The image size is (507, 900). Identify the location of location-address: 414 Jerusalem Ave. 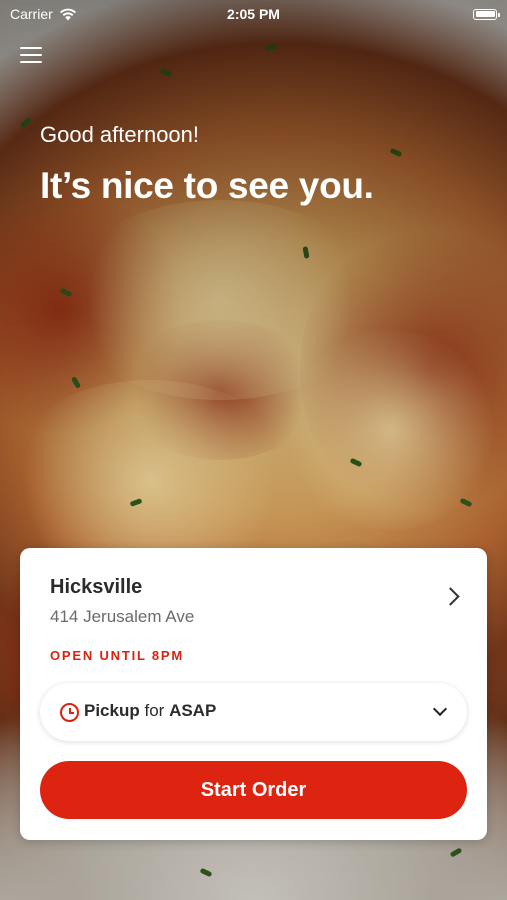
(122, 616).